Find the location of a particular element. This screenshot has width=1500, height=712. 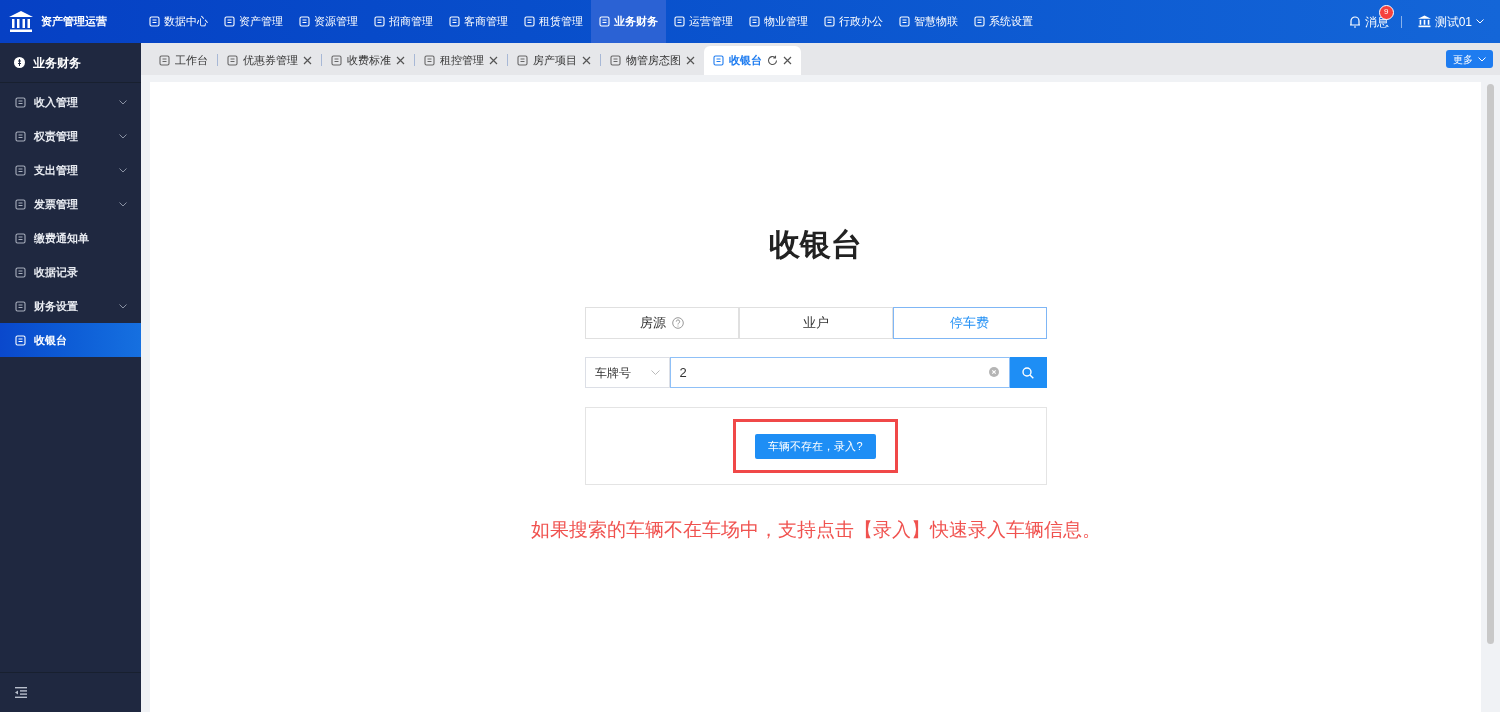

nav-tab: 资源管理 is located at coordinates (328, 21).